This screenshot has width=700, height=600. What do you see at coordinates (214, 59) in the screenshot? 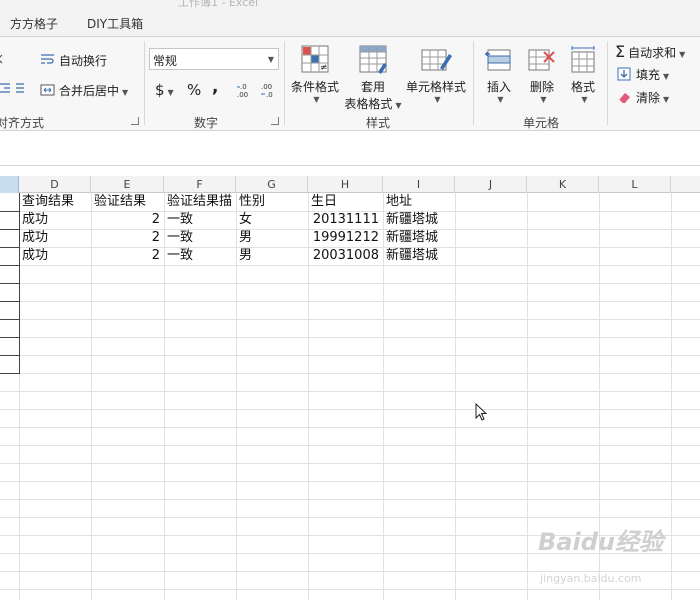
I see `number-format-select: 常规 ▼` at bounding box center [214, 59].